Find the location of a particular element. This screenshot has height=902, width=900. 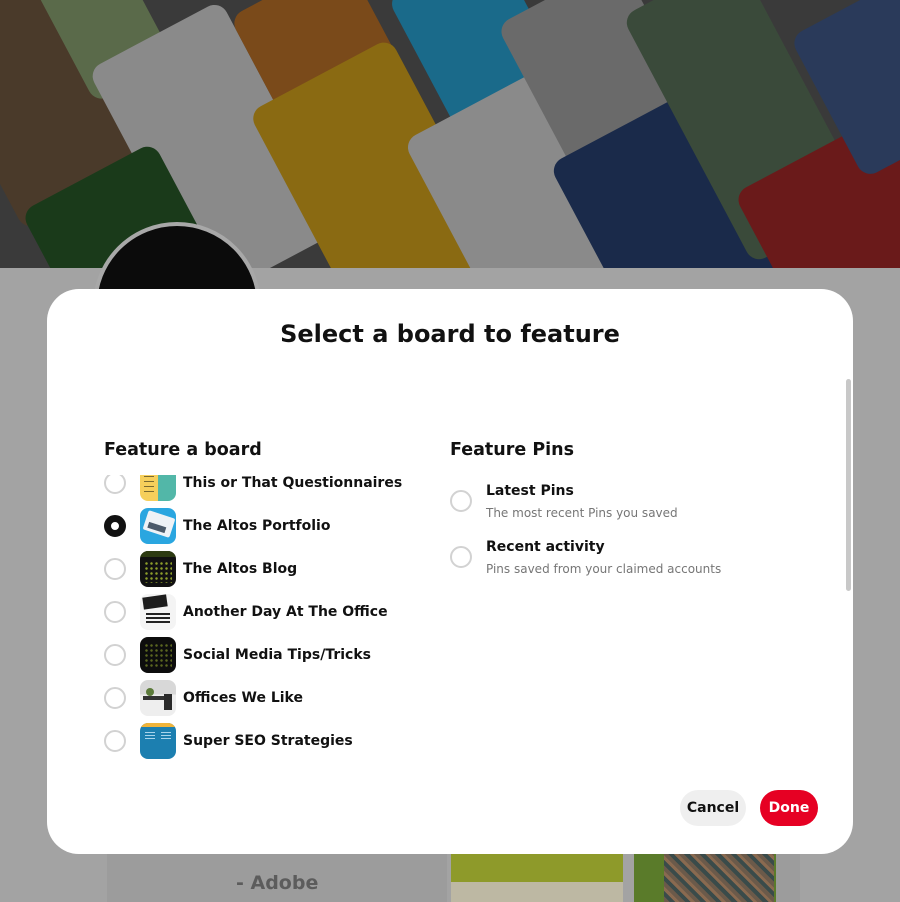

board-option: The Altos Blog is located at coordinates (264, 569).